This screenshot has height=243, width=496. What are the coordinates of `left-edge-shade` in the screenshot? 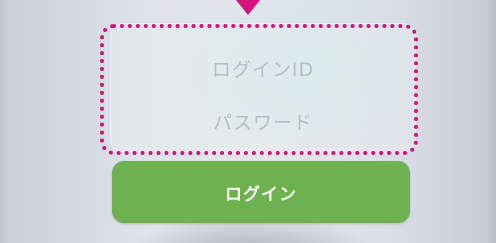 It's located at (4, 121).